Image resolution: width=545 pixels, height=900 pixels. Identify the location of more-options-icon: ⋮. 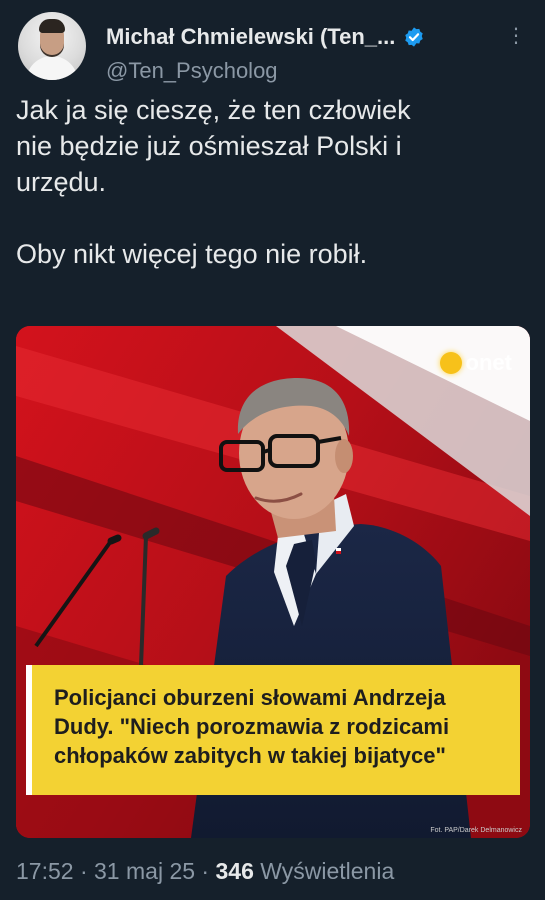
(516, 36).